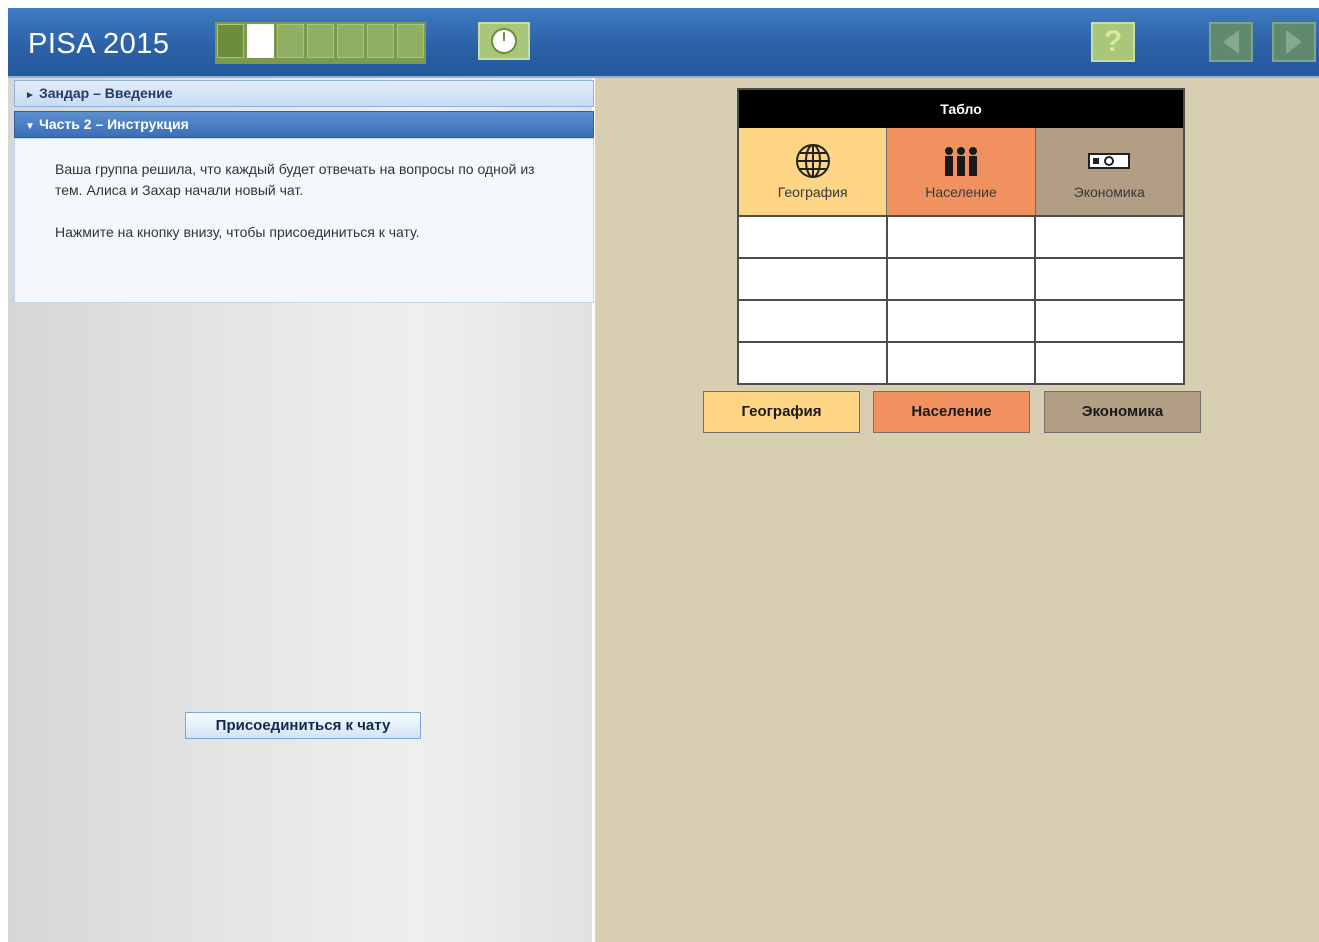  I want to click on question-mark-icon: ?, so click(1113, 41).